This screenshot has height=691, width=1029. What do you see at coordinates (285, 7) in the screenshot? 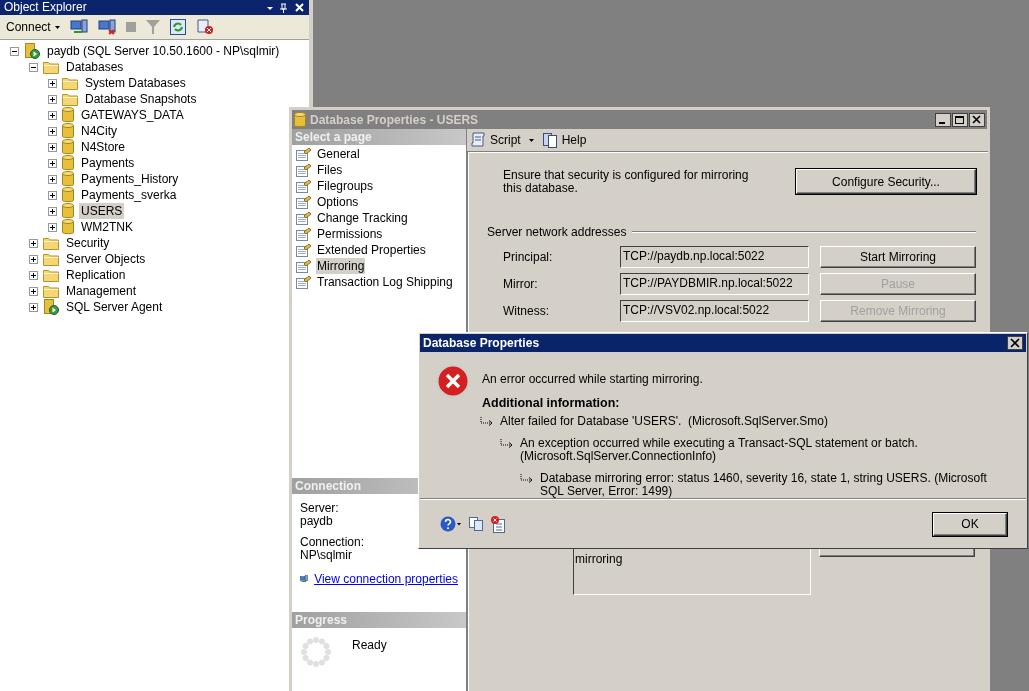
I see `panel-controls-icon` at bounding box center [285, 7].